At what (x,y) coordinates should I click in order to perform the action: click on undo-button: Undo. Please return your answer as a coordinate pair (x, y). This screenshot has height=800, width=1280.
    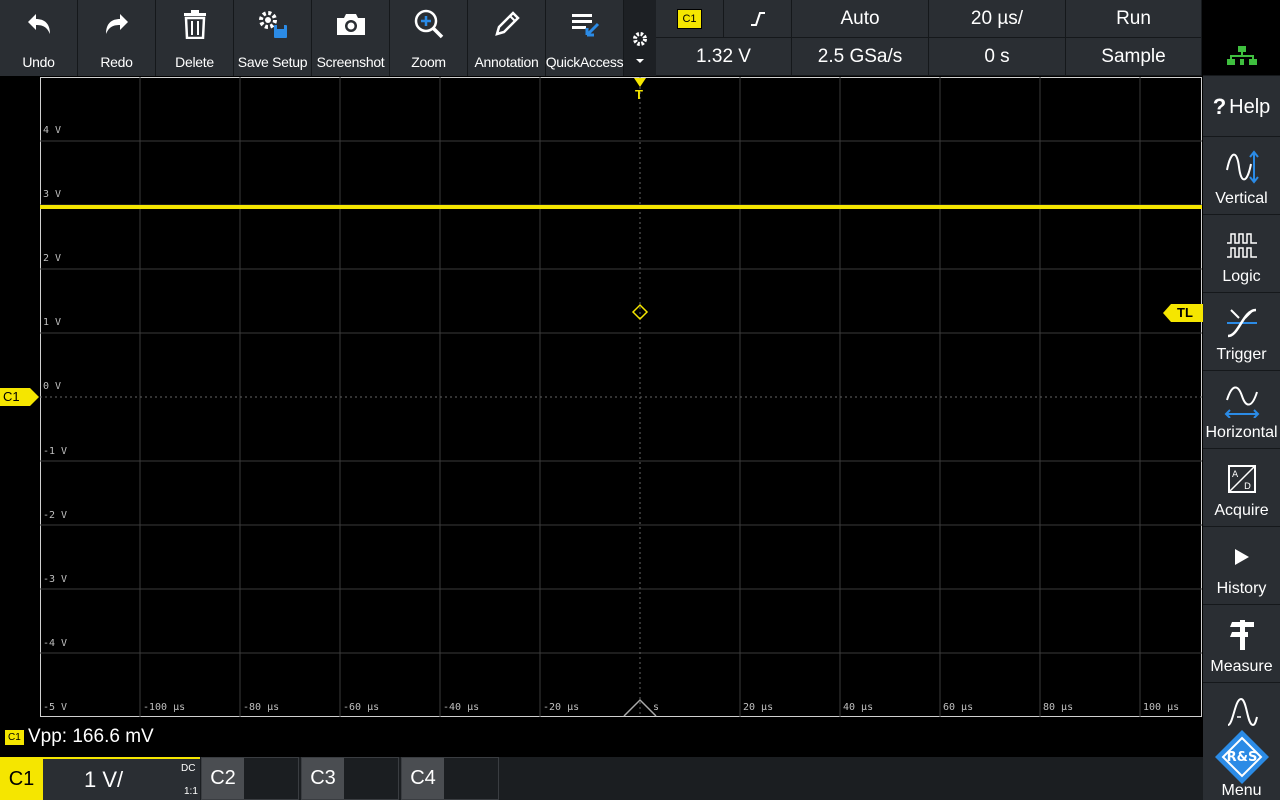
    Looking at the image, I should click on (39, 38).